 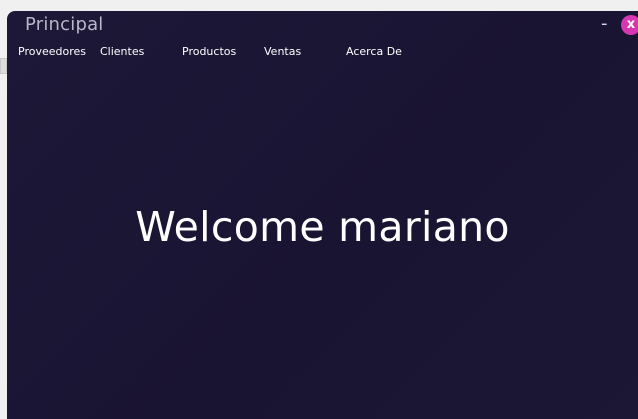 I want to click on minimize-button: -, so click(x=604, y=23).